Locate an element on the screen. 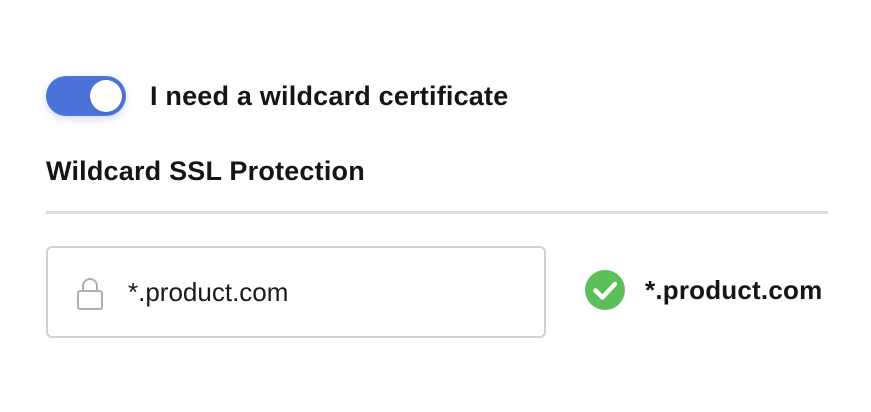  lock-icon is located at coordinates (90, 294).